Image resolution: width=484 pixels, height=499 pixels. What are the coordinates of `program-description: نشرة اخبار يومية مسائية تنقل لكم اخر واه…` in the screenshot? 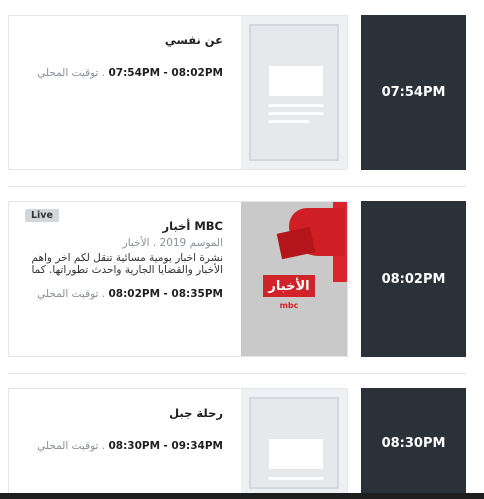 It's located at (127, 264).